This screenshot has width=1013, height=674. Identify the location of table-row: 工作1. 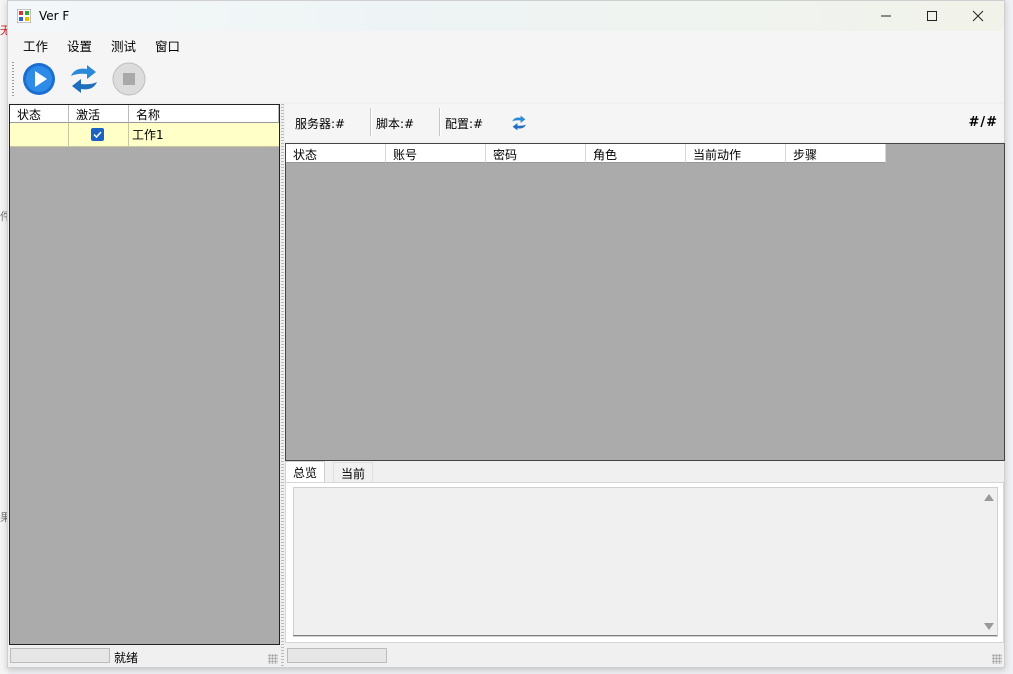
(144, 135).